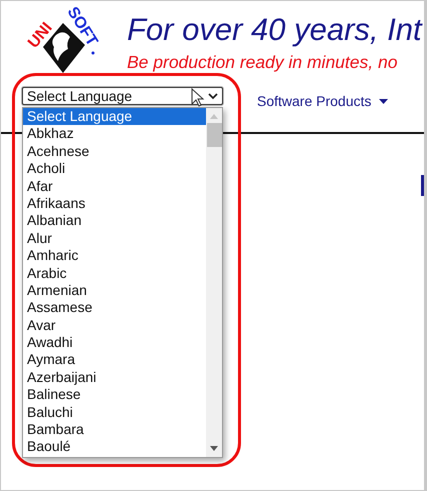 The height and width of the screenshot is (491, 427). Describe the element at coordinates (114, 291) in the screenshot. I see `language-option: Armenian` at that location.